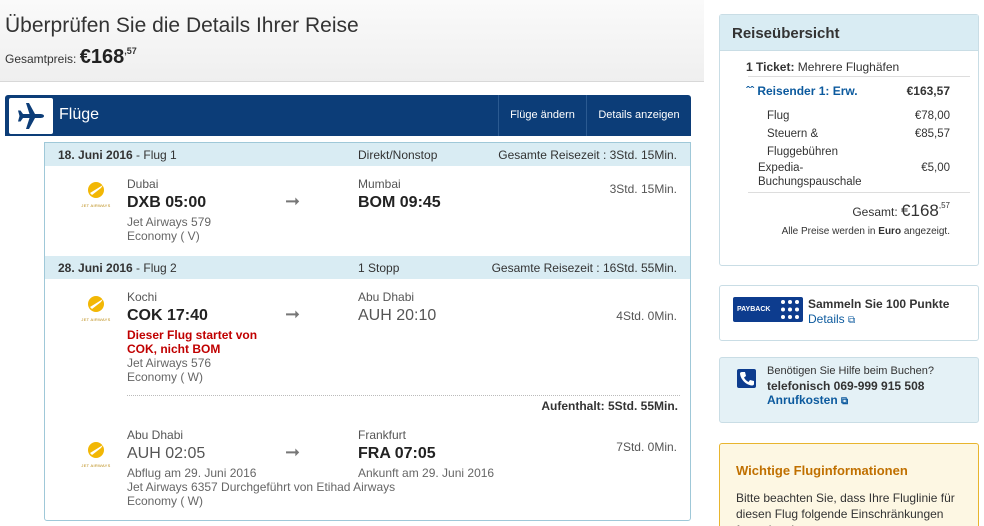 This screenshot has height=526, width=984. What do you see at coordinates (778, 116) in the screenshot?
I see `flight-price-label: Flug` at bounding box center [778, 116].